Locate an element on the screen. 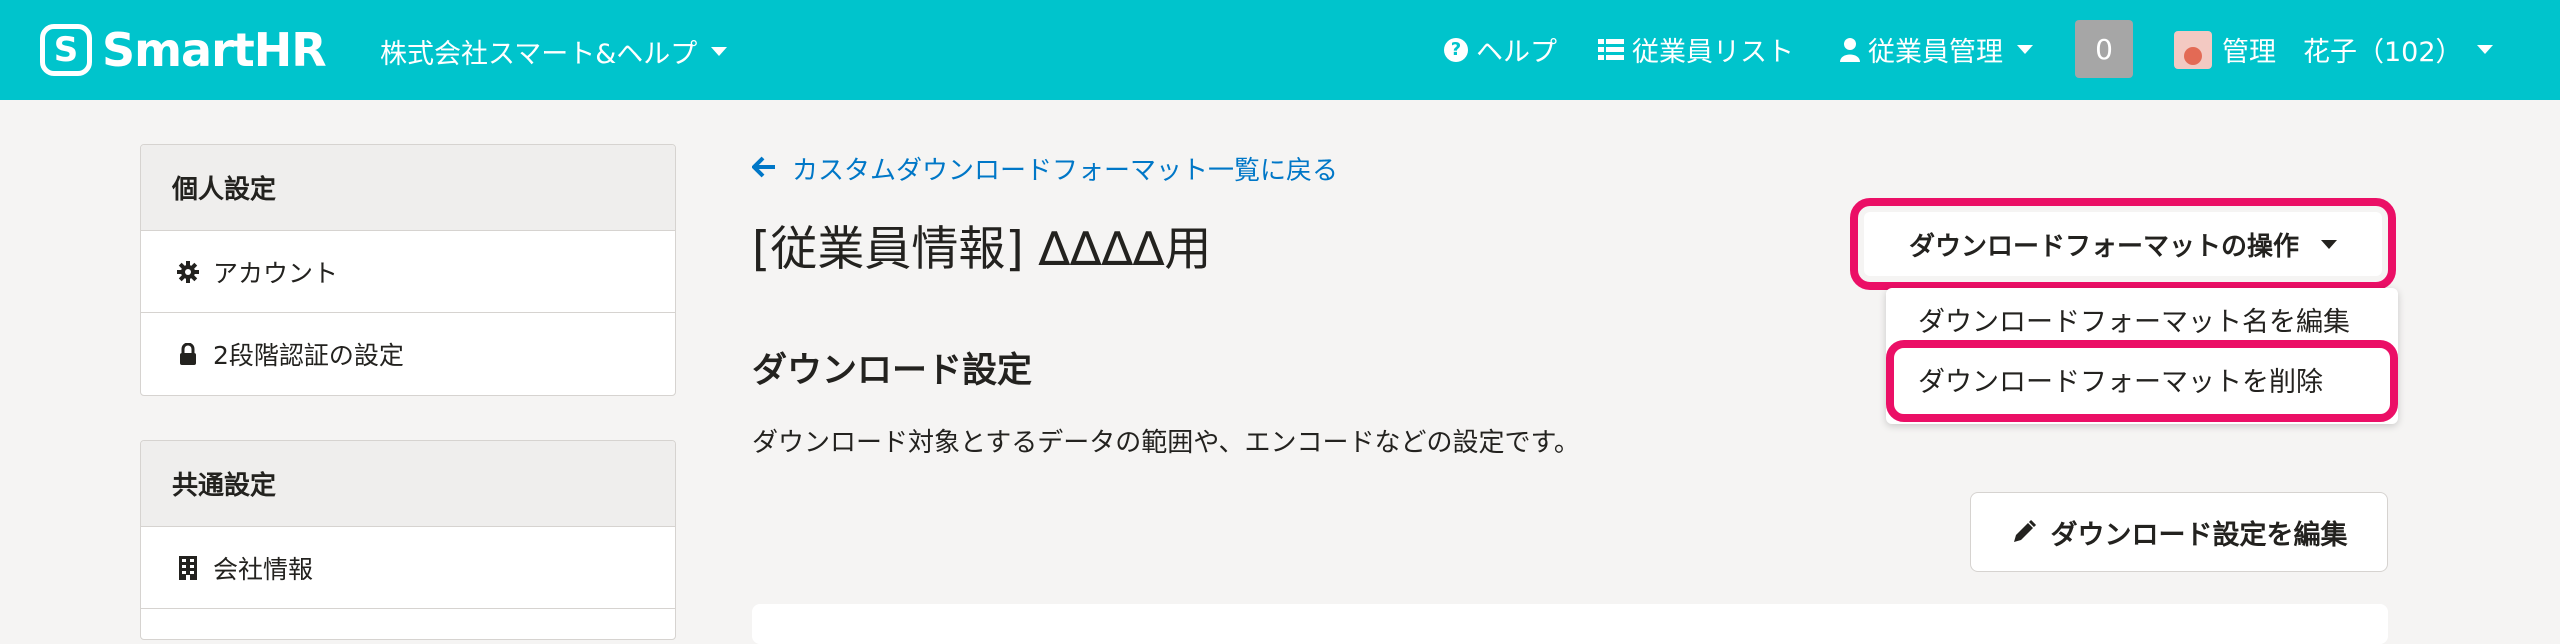 The width and height of the screenshot is (2560, 644). personal-settings-panel: 個人設定 アカウント 2段階認証の設定 is located at coordinates (408, 270).